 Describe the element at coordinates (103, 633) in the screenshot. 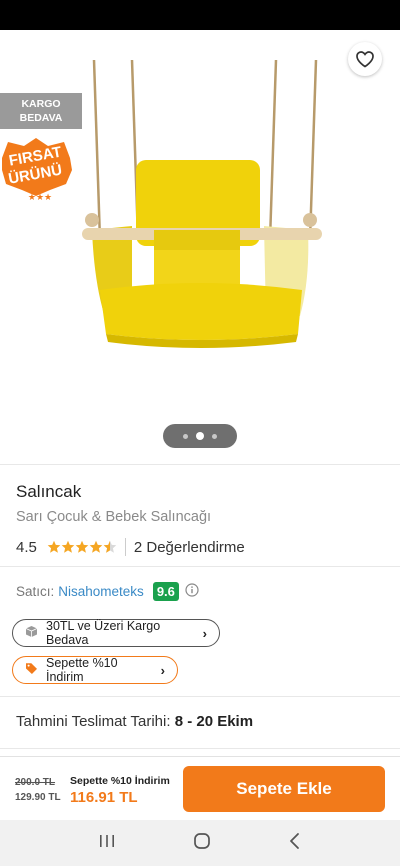

I see `free-cargo-text: 30TL ve Üzeri Kargo Bedava` at that location.